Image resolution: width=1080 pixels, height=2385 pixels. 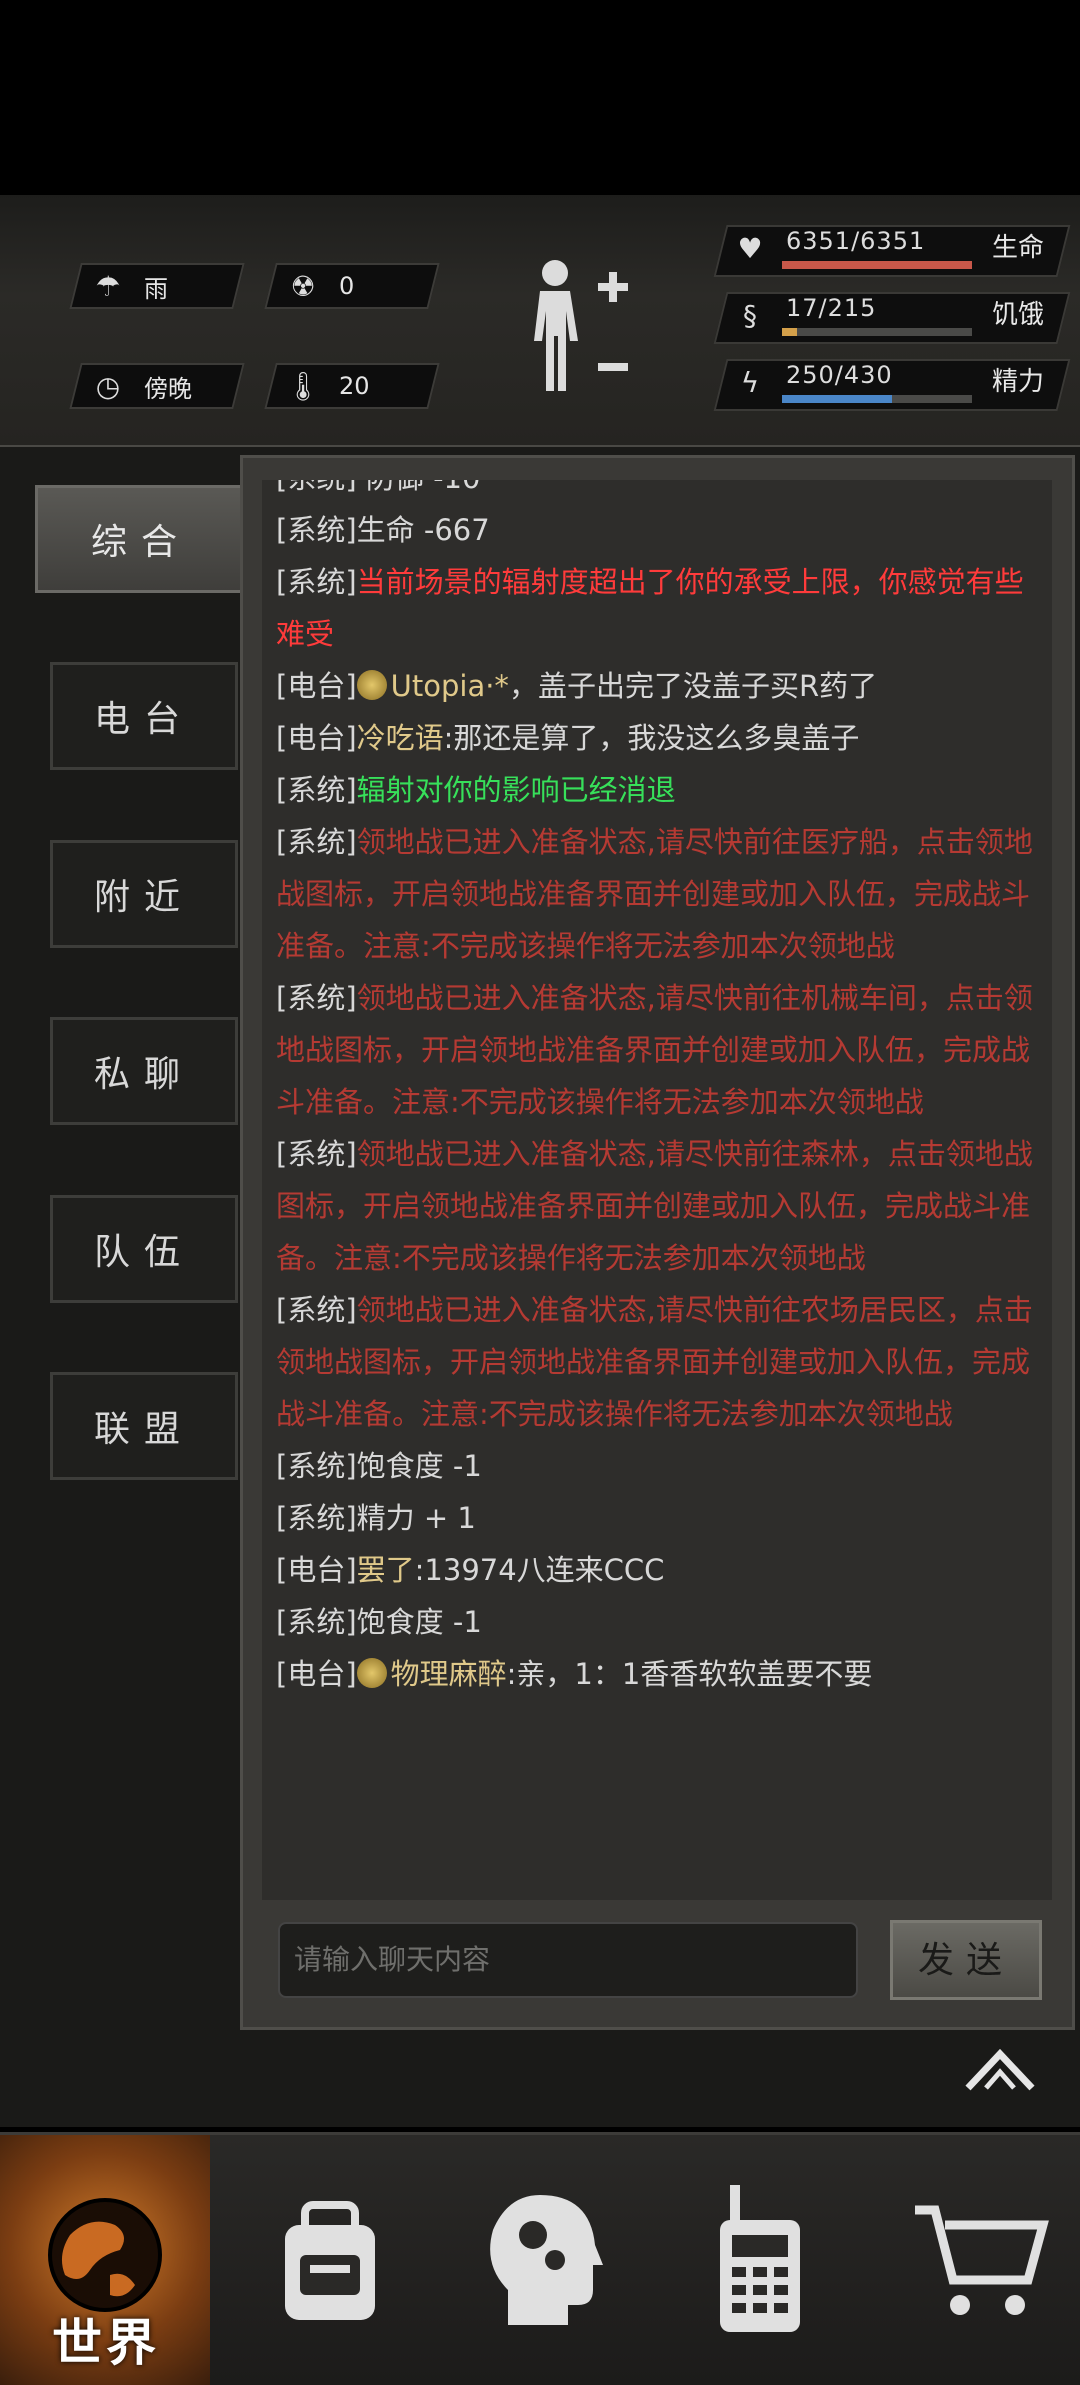 I want to click on nav-skills, so click(x=545, y=2260).